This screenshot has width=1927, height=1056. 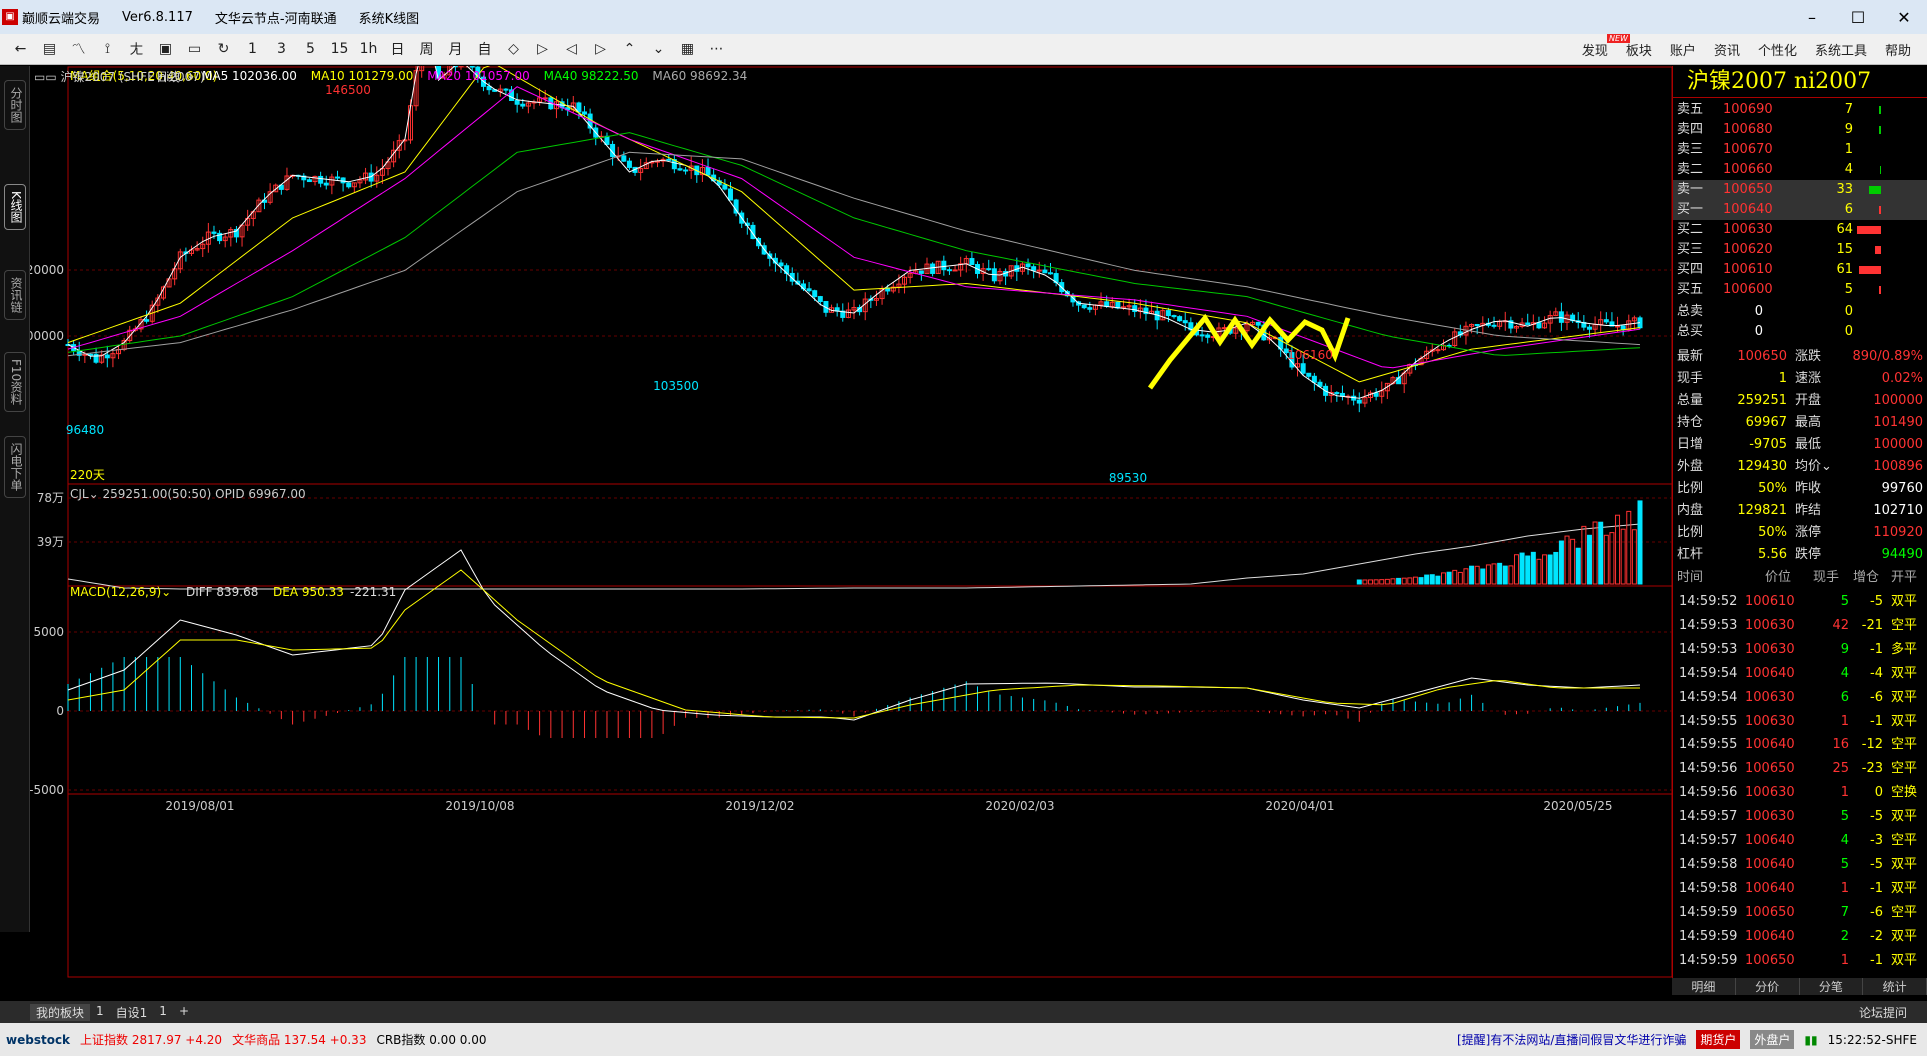 I want to click on orderbook-row: 买一 100640 6, so click(x=1800, y=210).